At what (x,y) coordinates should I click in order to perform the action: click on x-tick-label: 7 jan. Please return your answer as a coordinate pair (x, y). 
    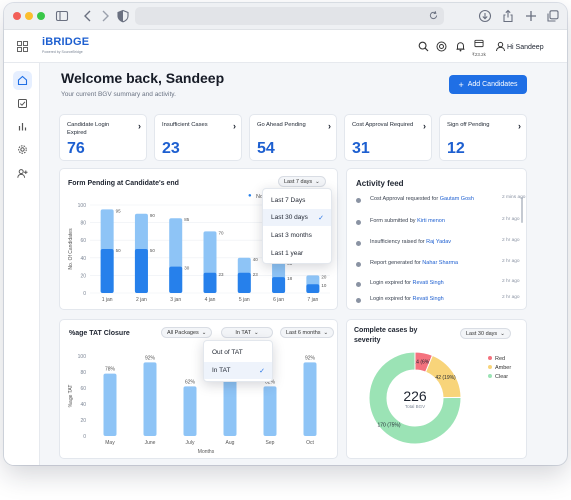
    Looking at the image, I should click on (312, 300).